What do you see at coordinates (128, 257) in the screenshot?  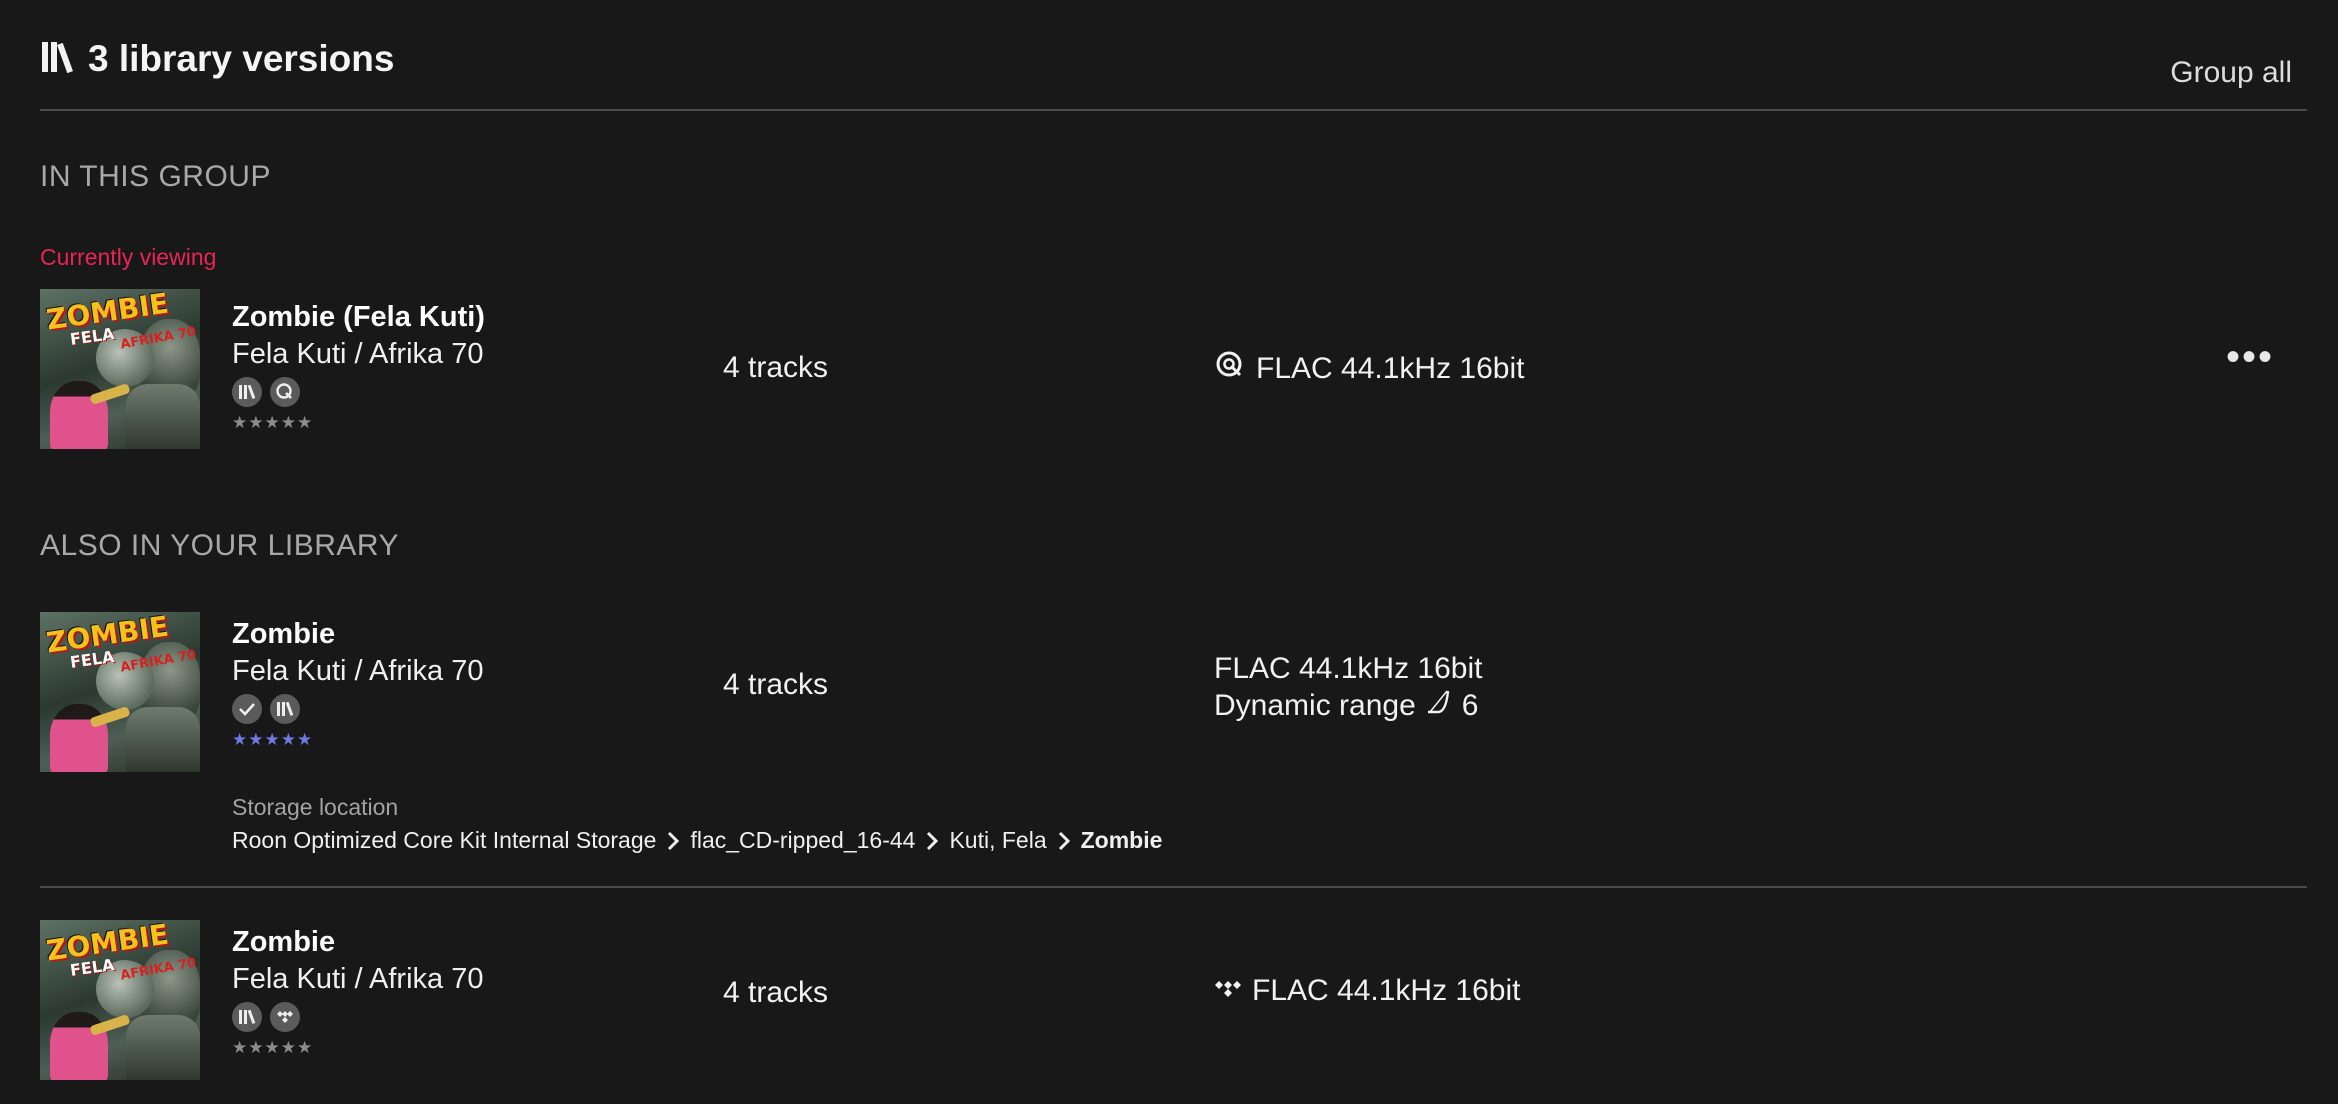 I see `currently-viewing-label: Currently viewing` at bounding box center [128, 257].